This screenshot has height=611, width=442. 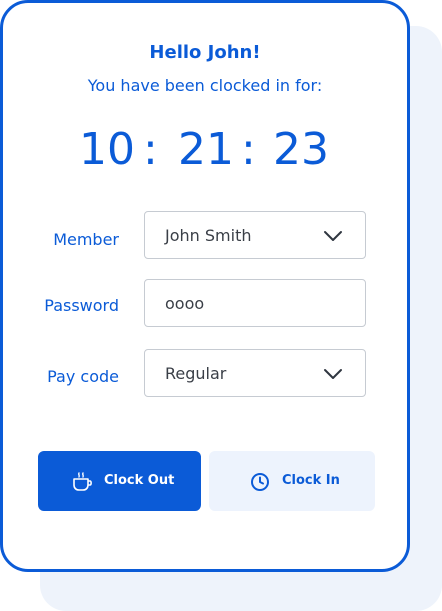 I want to click on clocked-in-subtitle: You have been clocked in for:, so click(x=205, y=85).